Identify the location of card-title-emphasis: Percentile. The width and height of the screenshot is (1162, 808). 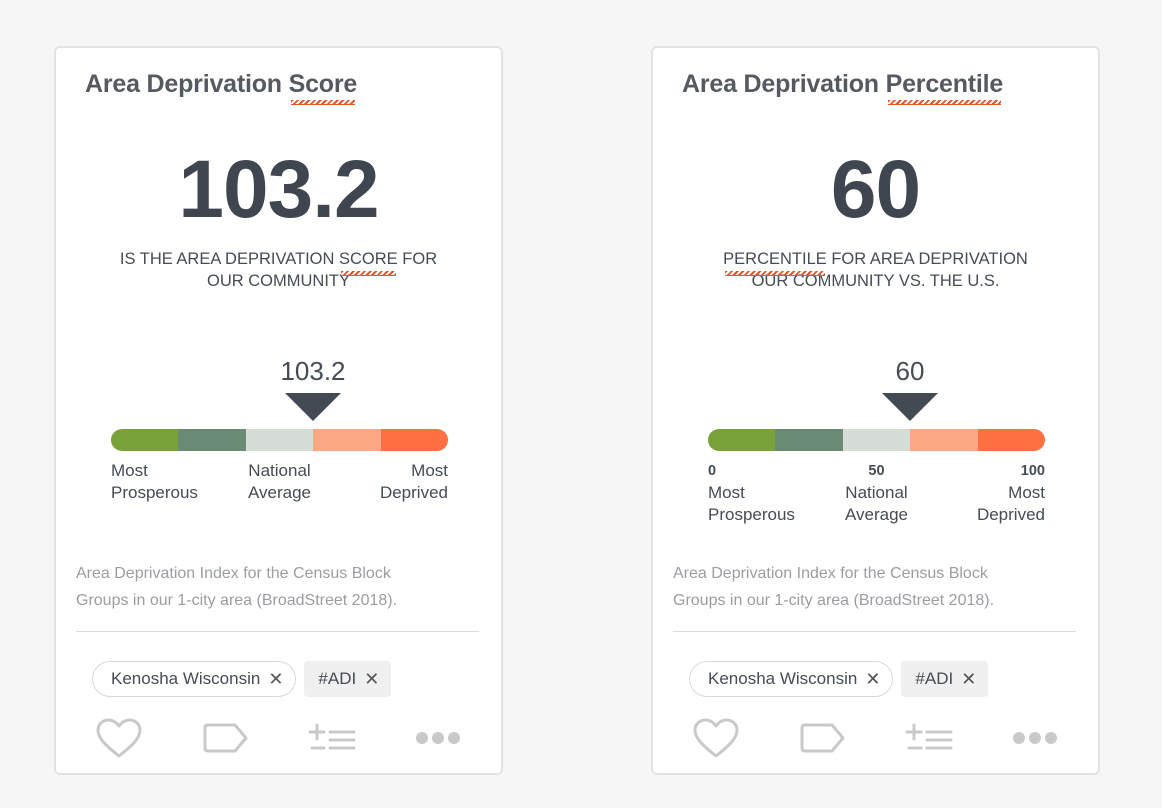
(944, 87).